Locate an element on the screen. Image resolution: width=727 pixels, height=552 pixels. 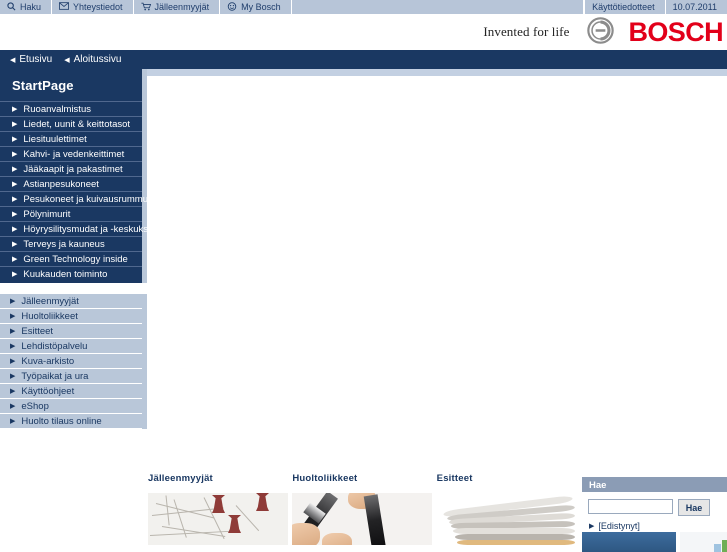
sidebar-item-hoyrysilitysmudat-ja-keskukset: ▶ Höyrysilitysmudat ja -keskukset is located at coordinates (78, 228).